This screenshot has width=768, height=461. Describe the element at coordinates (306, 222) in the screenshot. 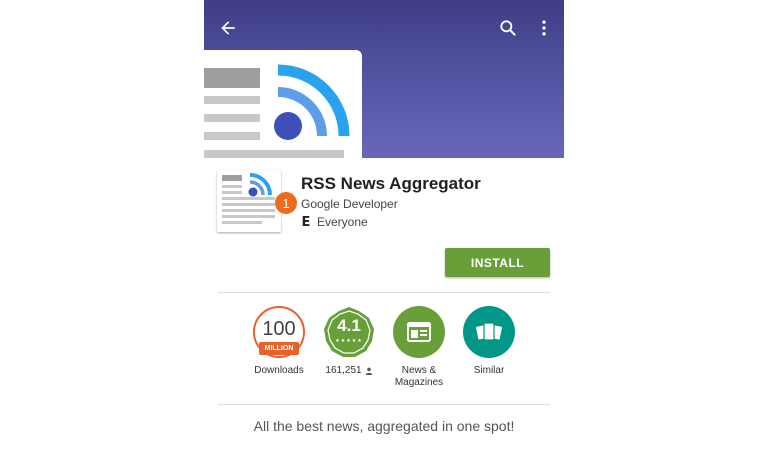

I see `esrb-everyone-icon: E` at that location.